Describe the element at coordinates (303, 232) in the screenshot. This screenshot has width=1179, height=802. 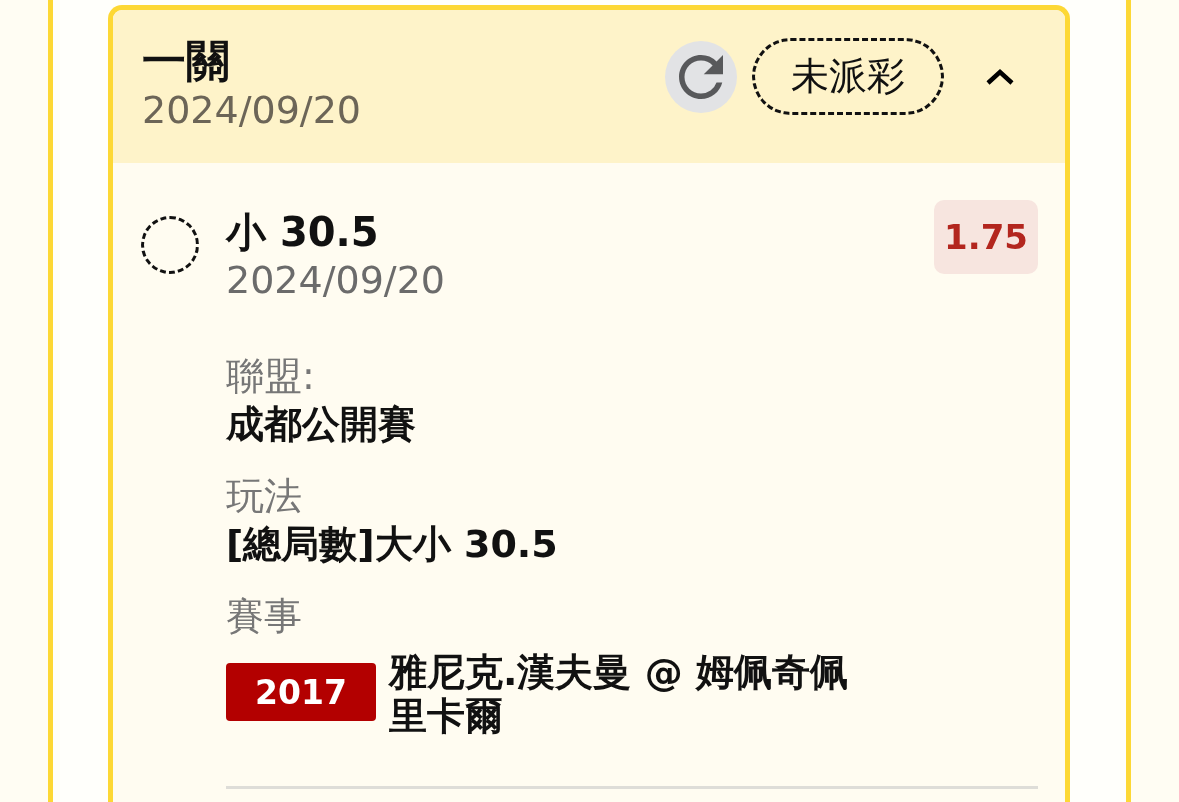
I see `selection-name: 小 30.5` at that location.